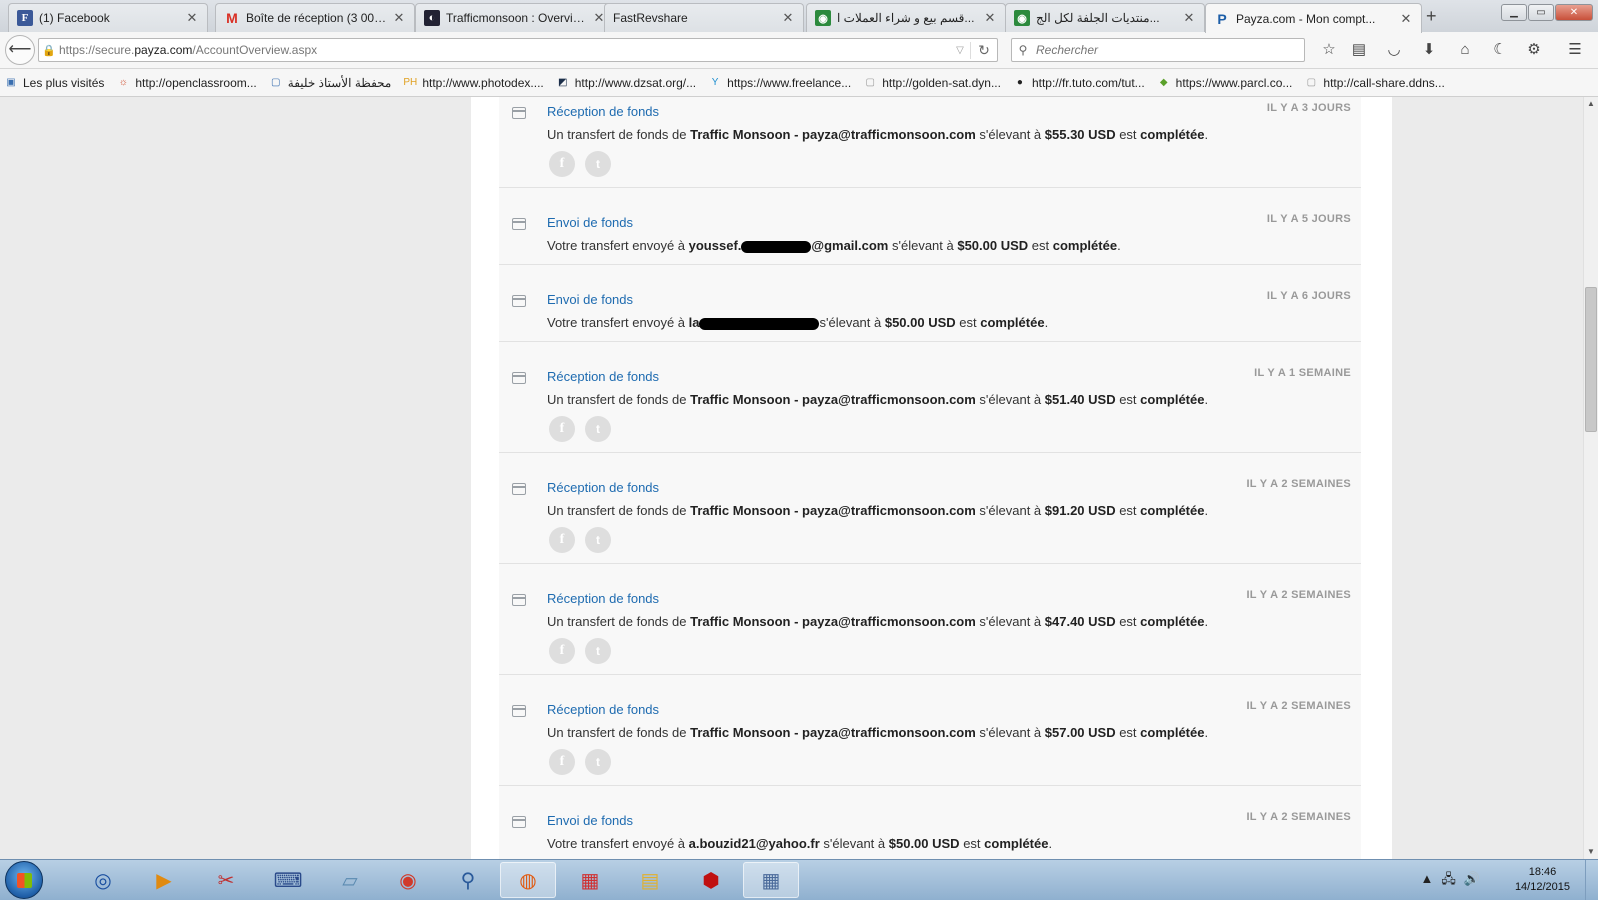  What do you see at coordinates (25, 18) in the screenshot?
I see `tab-favicon-icon: F` at bounding box center [25, 18].